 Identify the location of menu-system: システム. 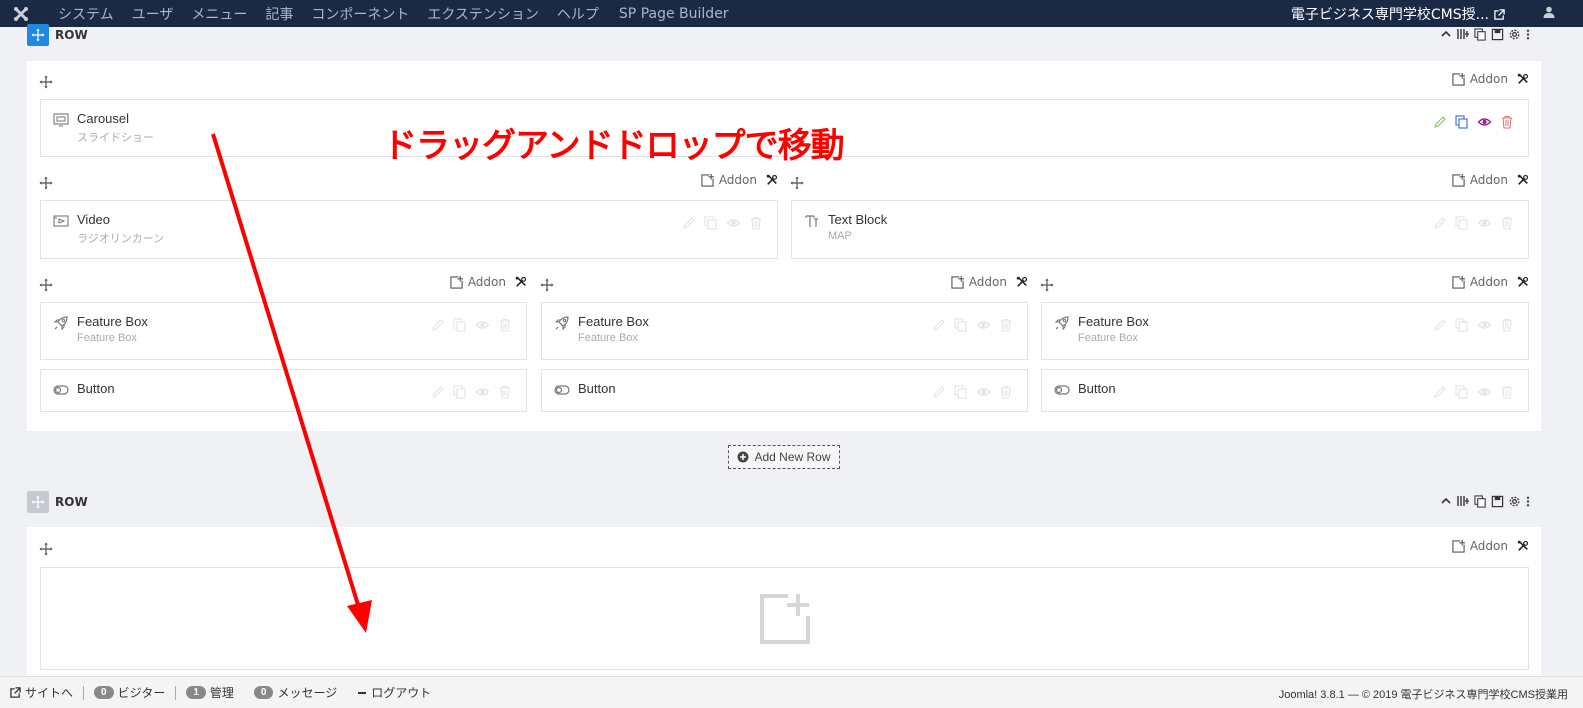
(86, 14).